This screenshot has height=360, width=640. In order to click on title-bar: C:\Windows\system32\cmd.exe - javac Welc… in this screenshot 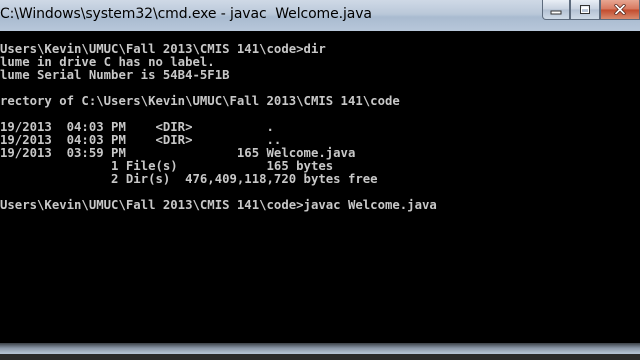, I will do `click(320, 16)`.